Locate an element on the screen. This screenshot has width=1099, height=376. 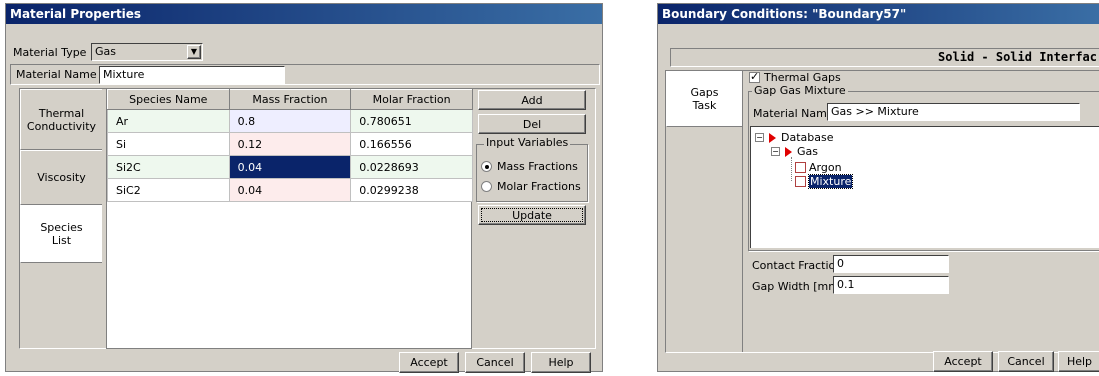
gap-width-label: Gap Width [mm] is located at coordinates (798, 286).